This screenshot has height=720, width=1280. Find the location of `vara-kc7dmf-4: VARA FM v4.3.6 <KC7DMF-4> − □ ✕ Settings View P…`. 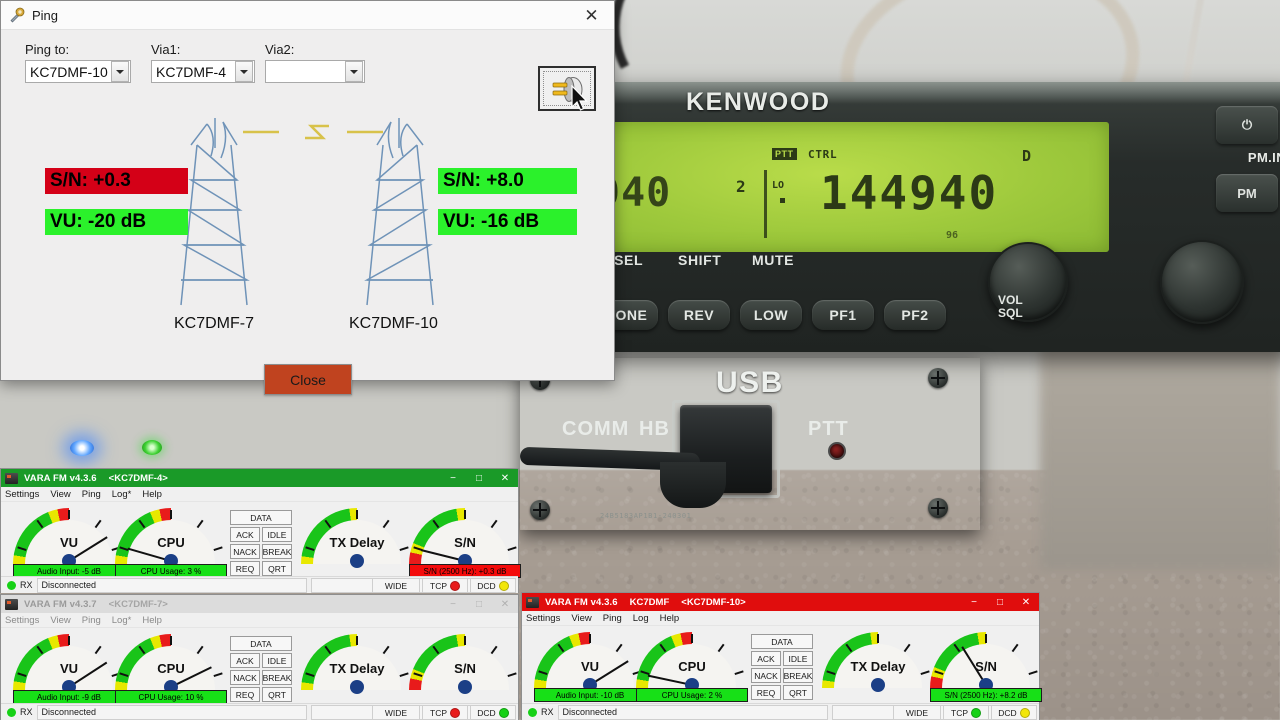

vara-kc7dmf-4: VARA FM v4.3.6 <KC7DMF-4> − □ ✕ Settings View P… is located at coordinates (260, 530).